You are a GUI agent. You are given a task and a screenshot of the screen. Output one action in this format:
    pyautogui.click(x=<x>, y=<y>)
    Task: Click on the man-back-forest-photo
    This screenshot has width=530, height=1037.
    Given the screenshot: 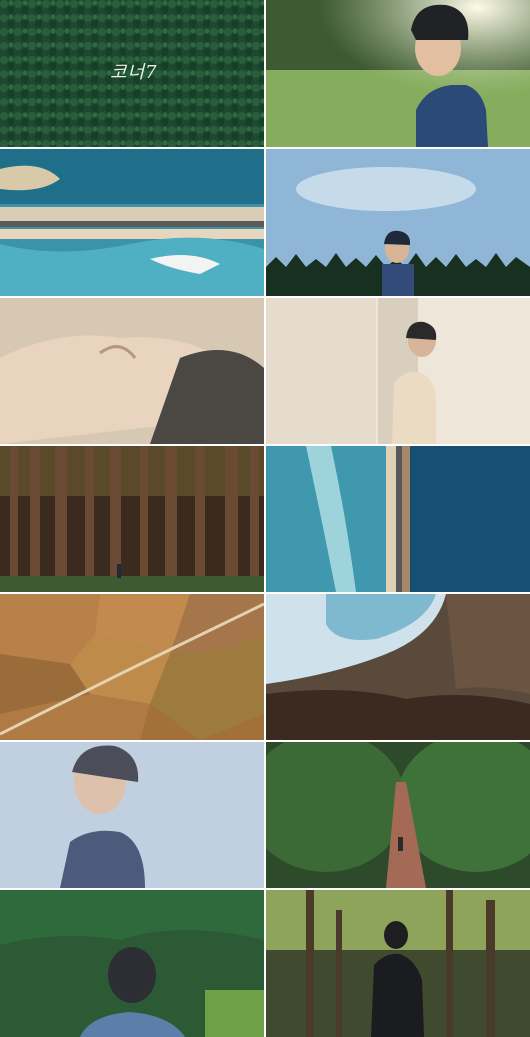 What is the action you would take?
    pyautogui.click(x=398, y=963)
    